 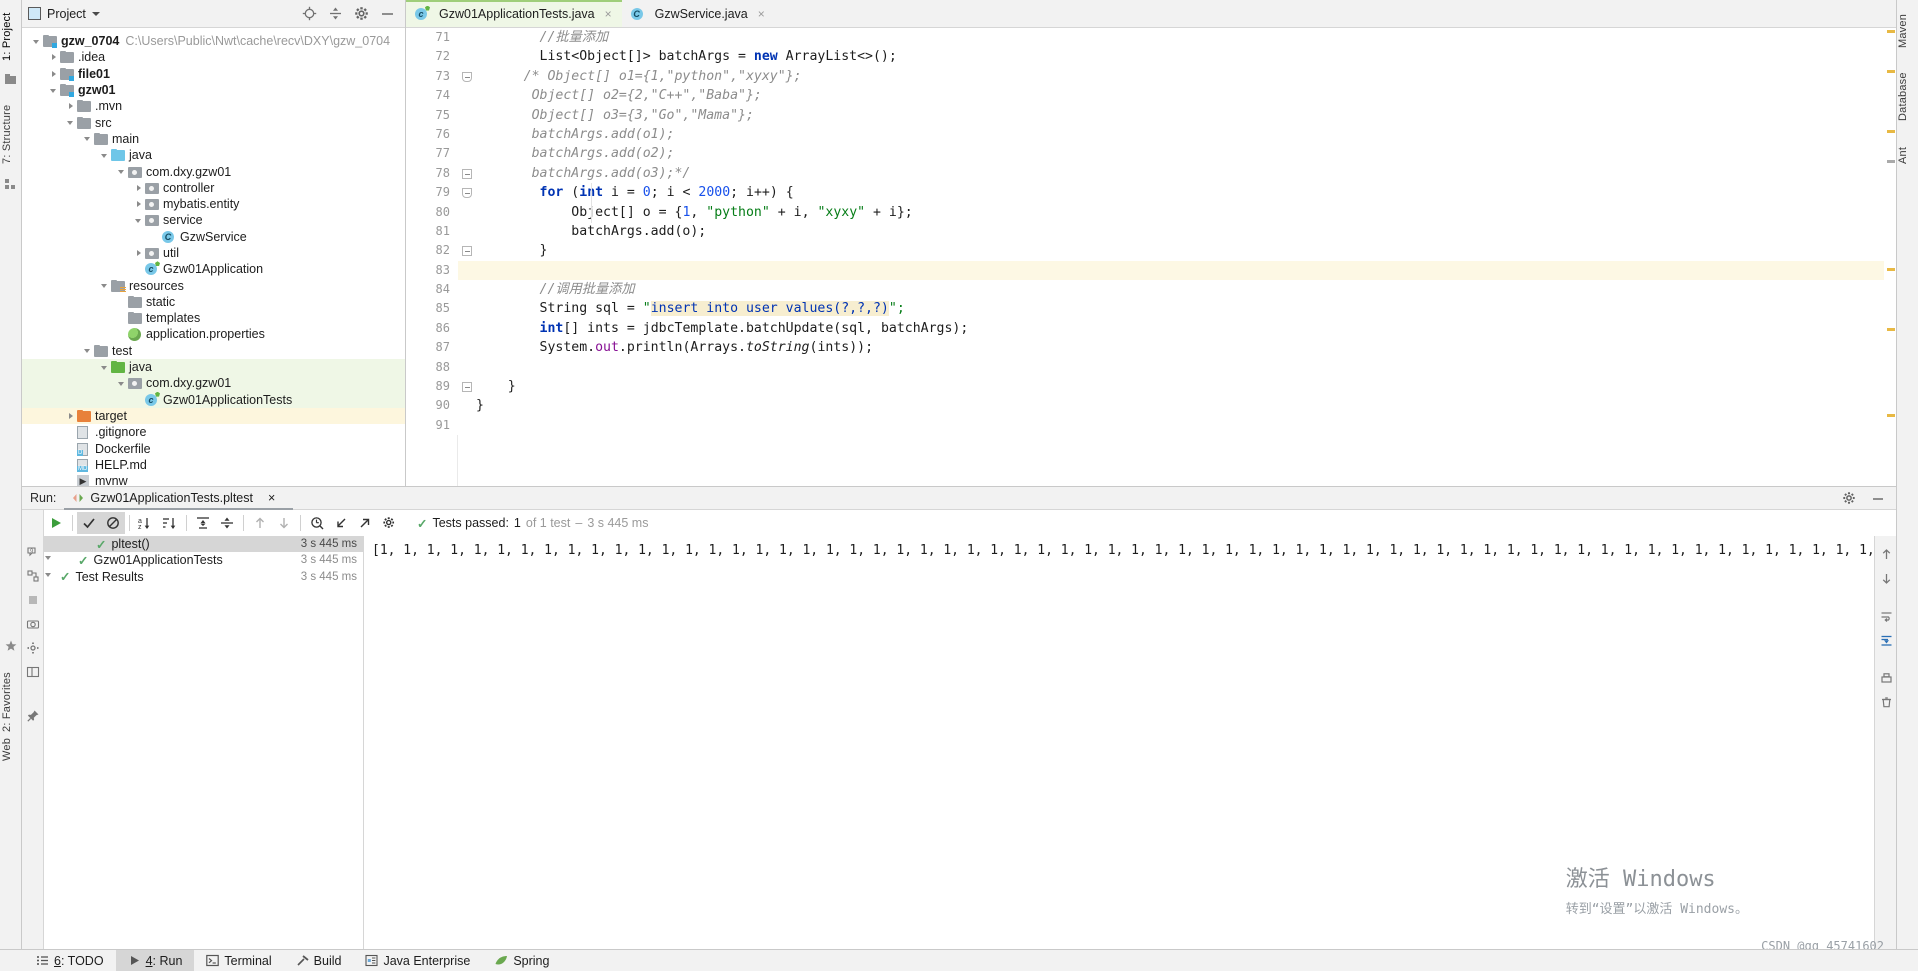 What do you see at coordinates (213, 188) in the screenshot?
I see `project-tree-item: controller` at bounding box center [213, 188].